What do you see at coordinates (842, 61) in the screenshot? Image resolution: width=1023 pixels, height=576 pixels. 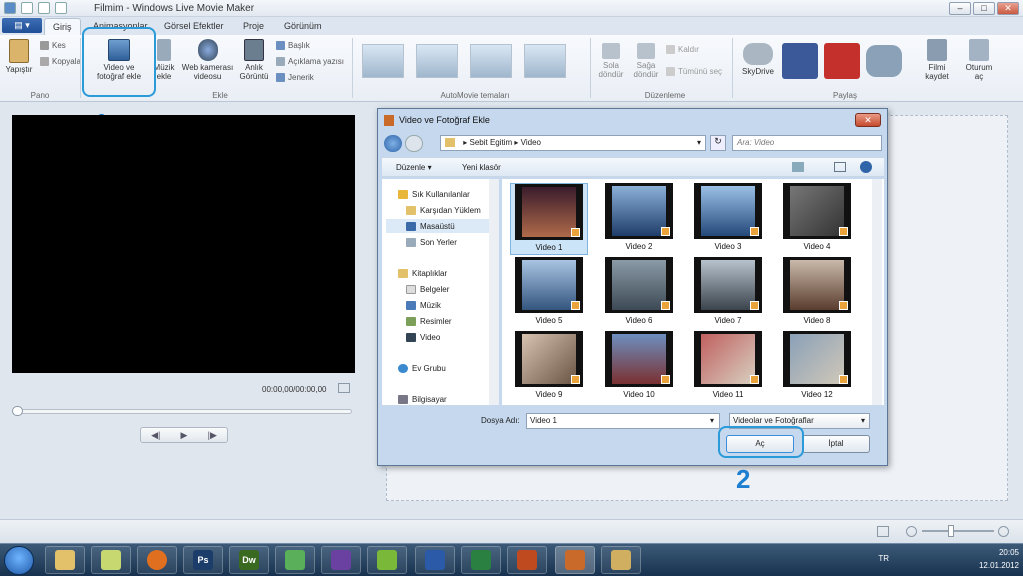 I see `youtube-icon` at bounding box center [842, 61].